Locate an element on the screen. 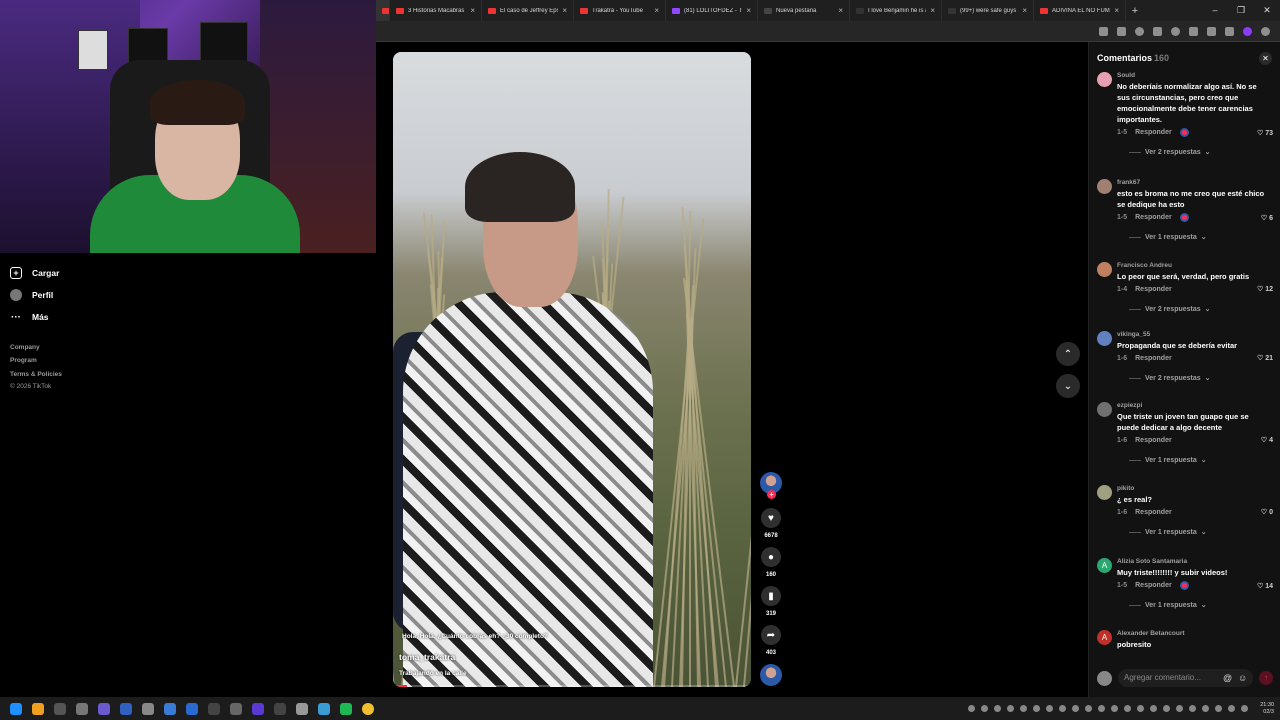  footer-program-link: Program is located at coordinates (23, 360).